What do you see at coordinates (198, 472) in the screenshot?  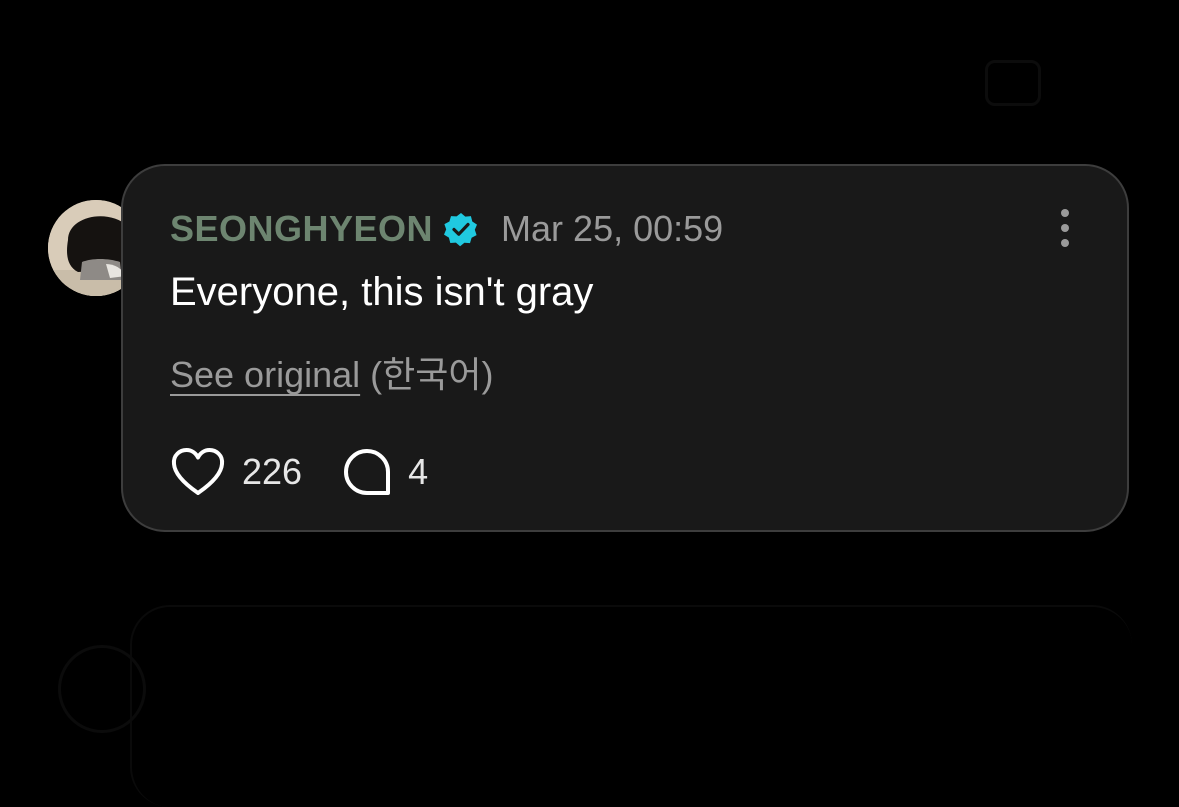 I see `heart-icon` at bounding box center [198, 472].